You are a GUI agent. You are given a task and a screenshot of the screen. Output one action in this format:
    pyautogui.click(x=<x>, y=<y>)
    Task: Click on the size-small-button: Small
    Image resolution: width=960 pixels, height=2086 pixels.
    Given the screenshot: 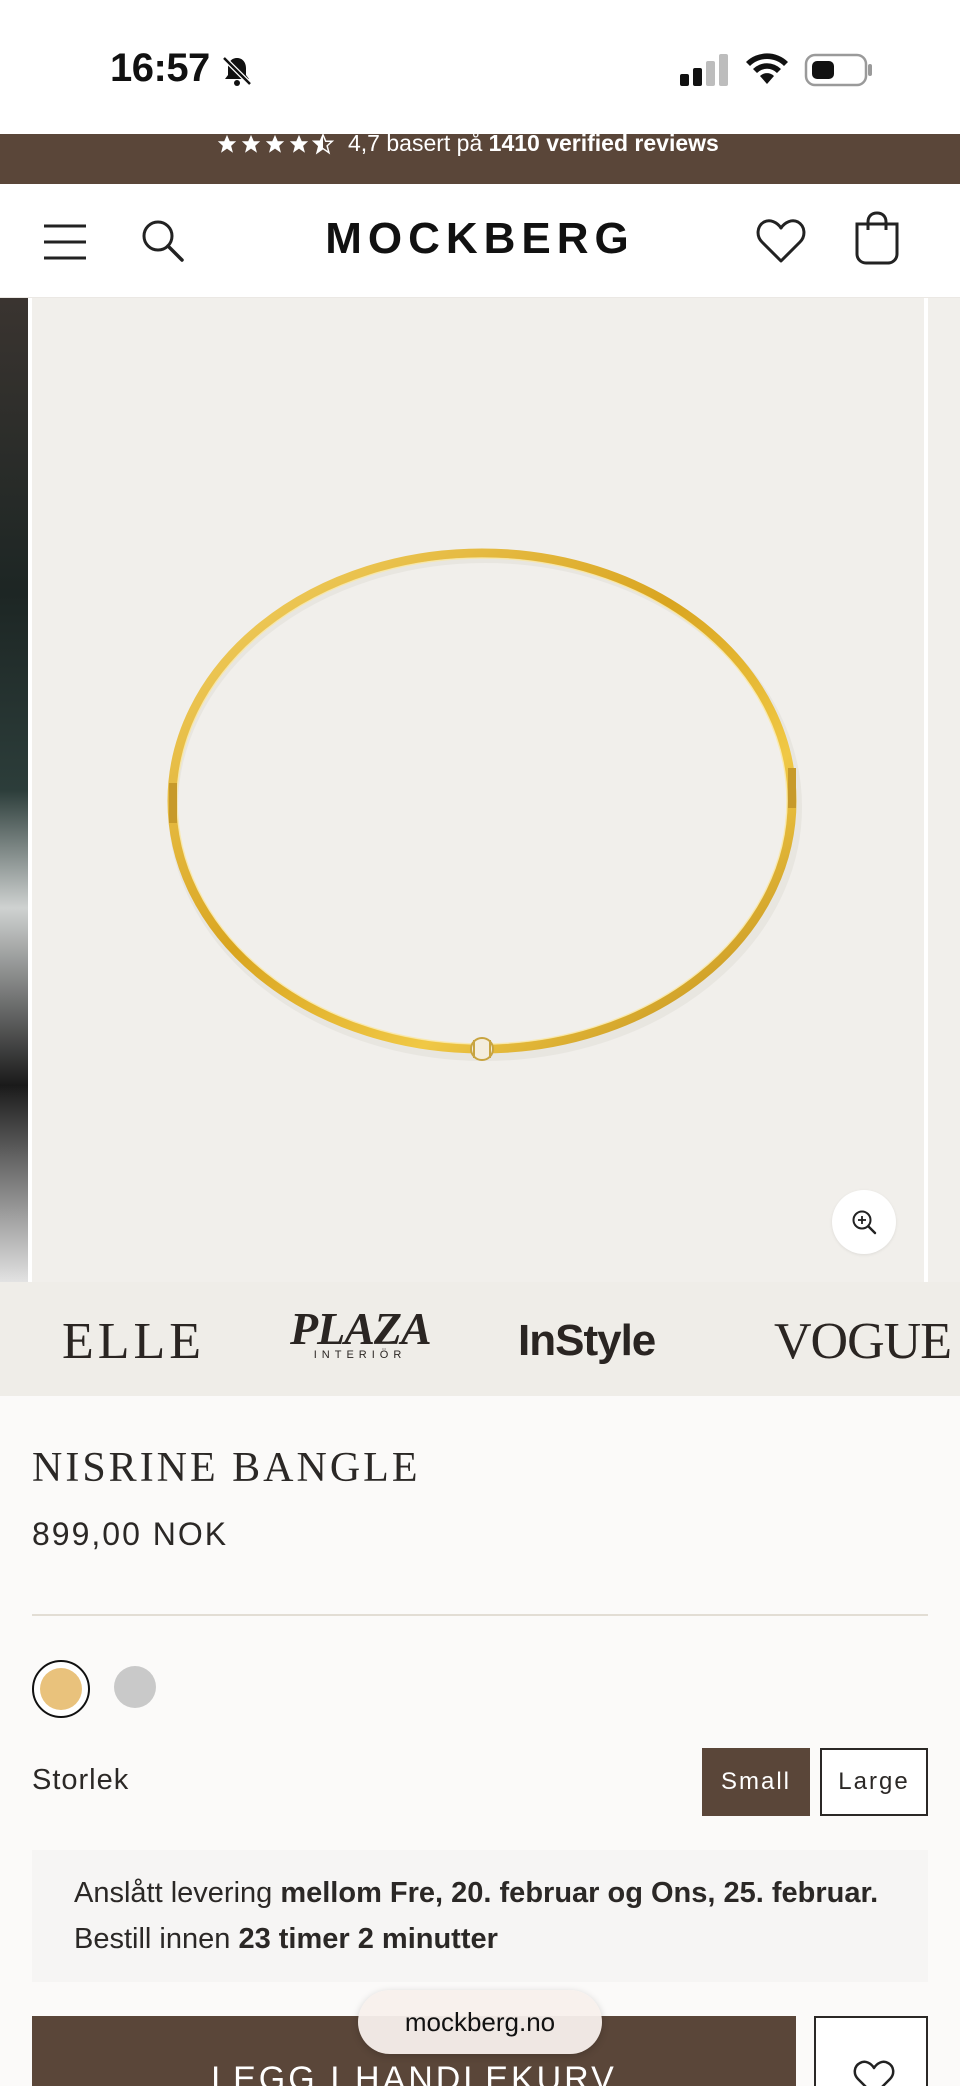 What is the action you would take?
    pyautogui.click(x=756, y=1782)
    